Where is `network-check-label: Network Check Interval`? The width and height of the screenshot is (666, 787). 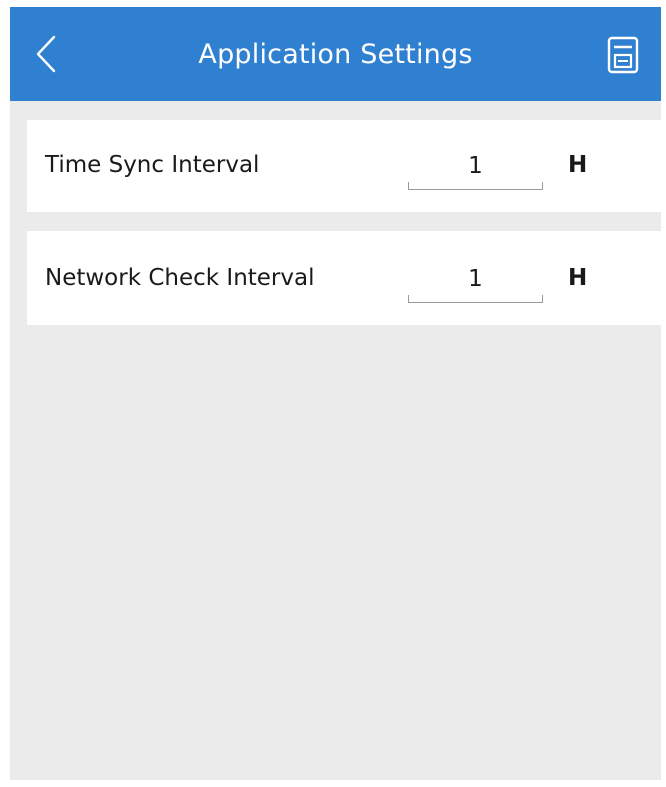
network-check-label: Network Check Interval is located at coordinates (180, 278).